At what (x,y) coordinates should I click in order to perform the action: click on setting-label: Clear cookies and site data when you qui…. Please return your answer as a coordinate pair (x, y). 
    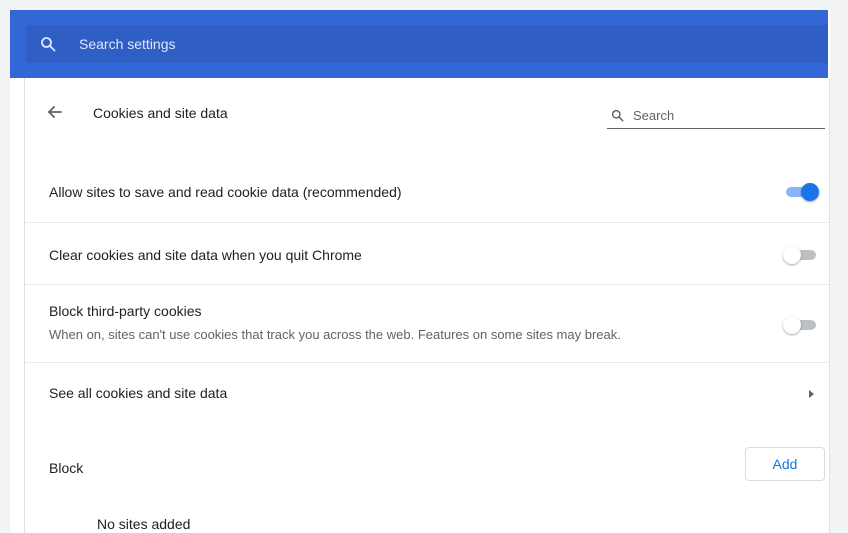
    Looking at the image, I should click on (205, 255).